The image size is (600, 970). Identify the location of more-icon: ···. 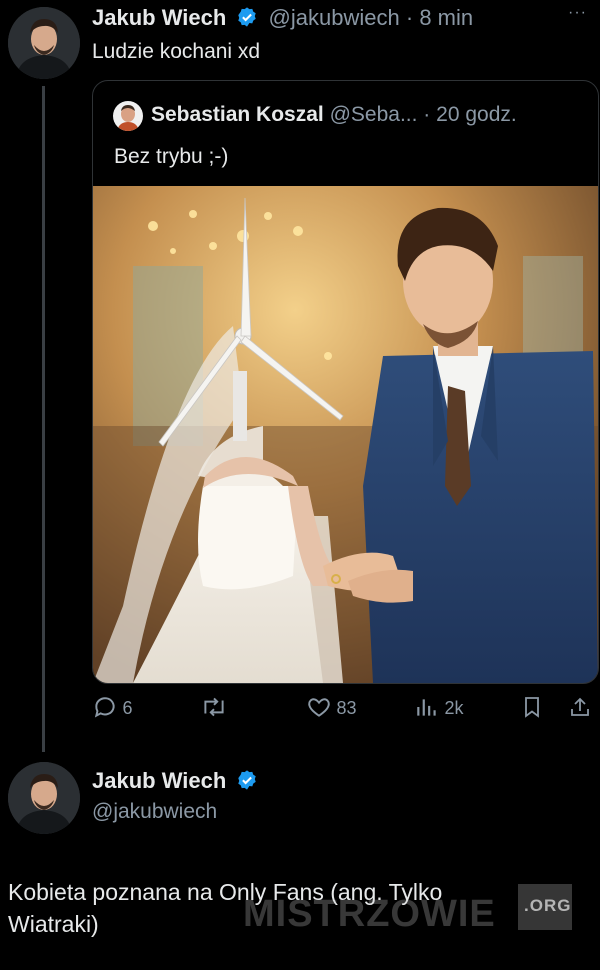
(577, 13).